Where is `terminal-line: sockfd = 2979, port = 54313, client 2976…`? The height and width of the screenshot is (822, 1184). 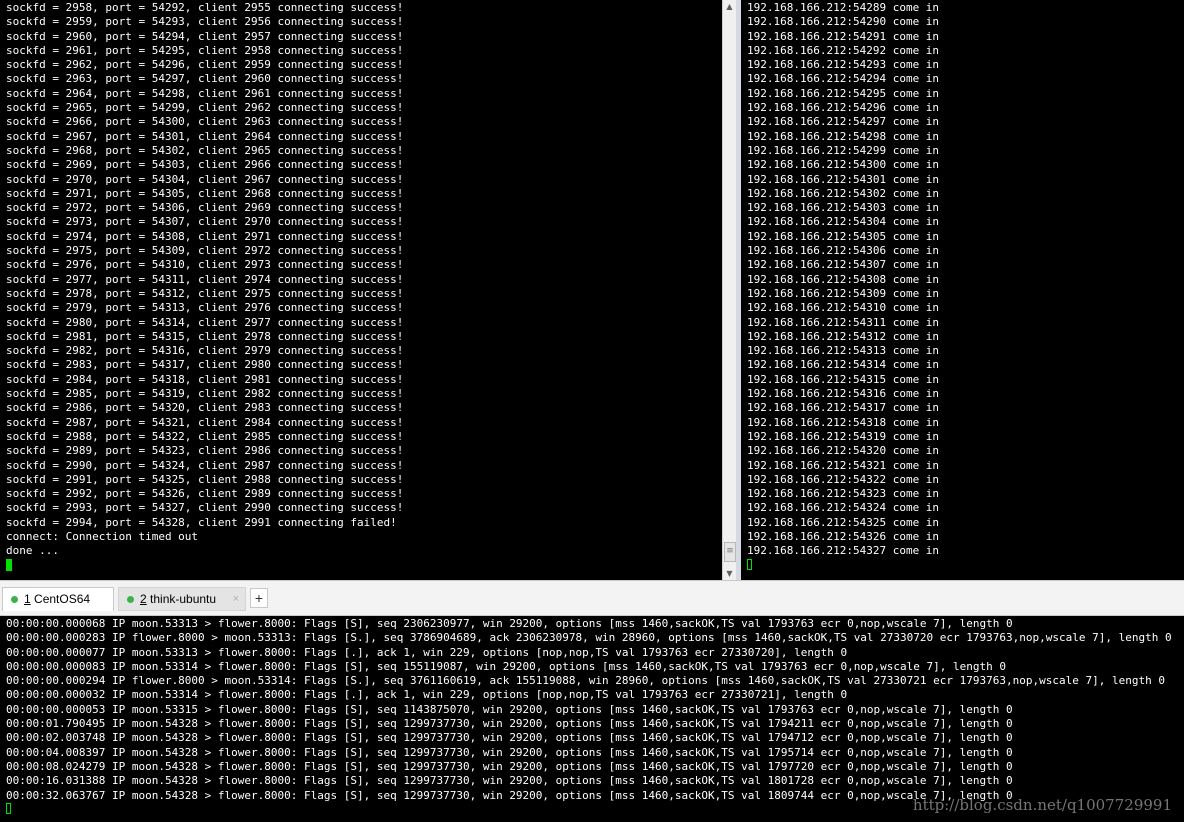
terminal-line: sockfd = 2979, port = 54313, client 2976… is located at coordinates (205, 308).